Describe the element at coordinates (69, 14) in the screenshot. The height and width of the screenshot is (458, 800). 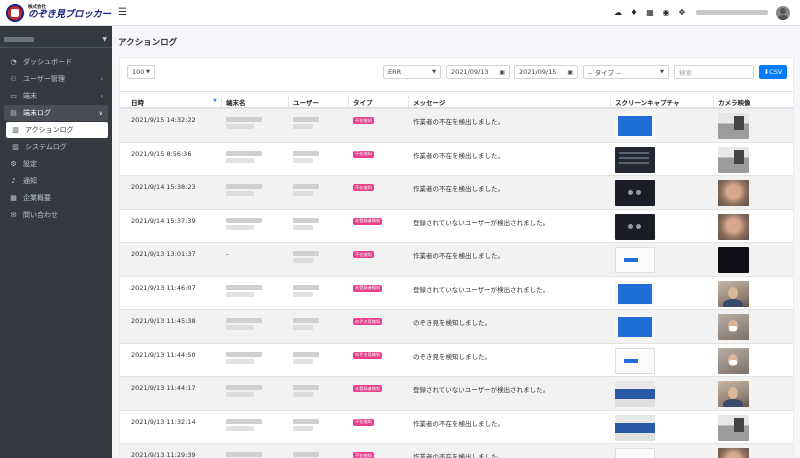
I see `brand-name: のぞき見ブロッカー` at that location.